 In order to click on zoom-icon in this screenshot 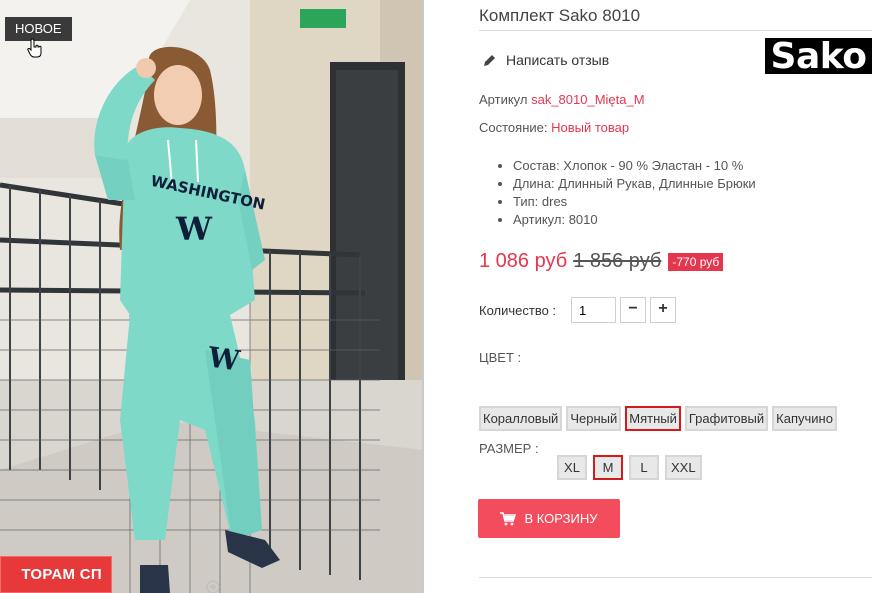, I will do `click(213, 586)`.